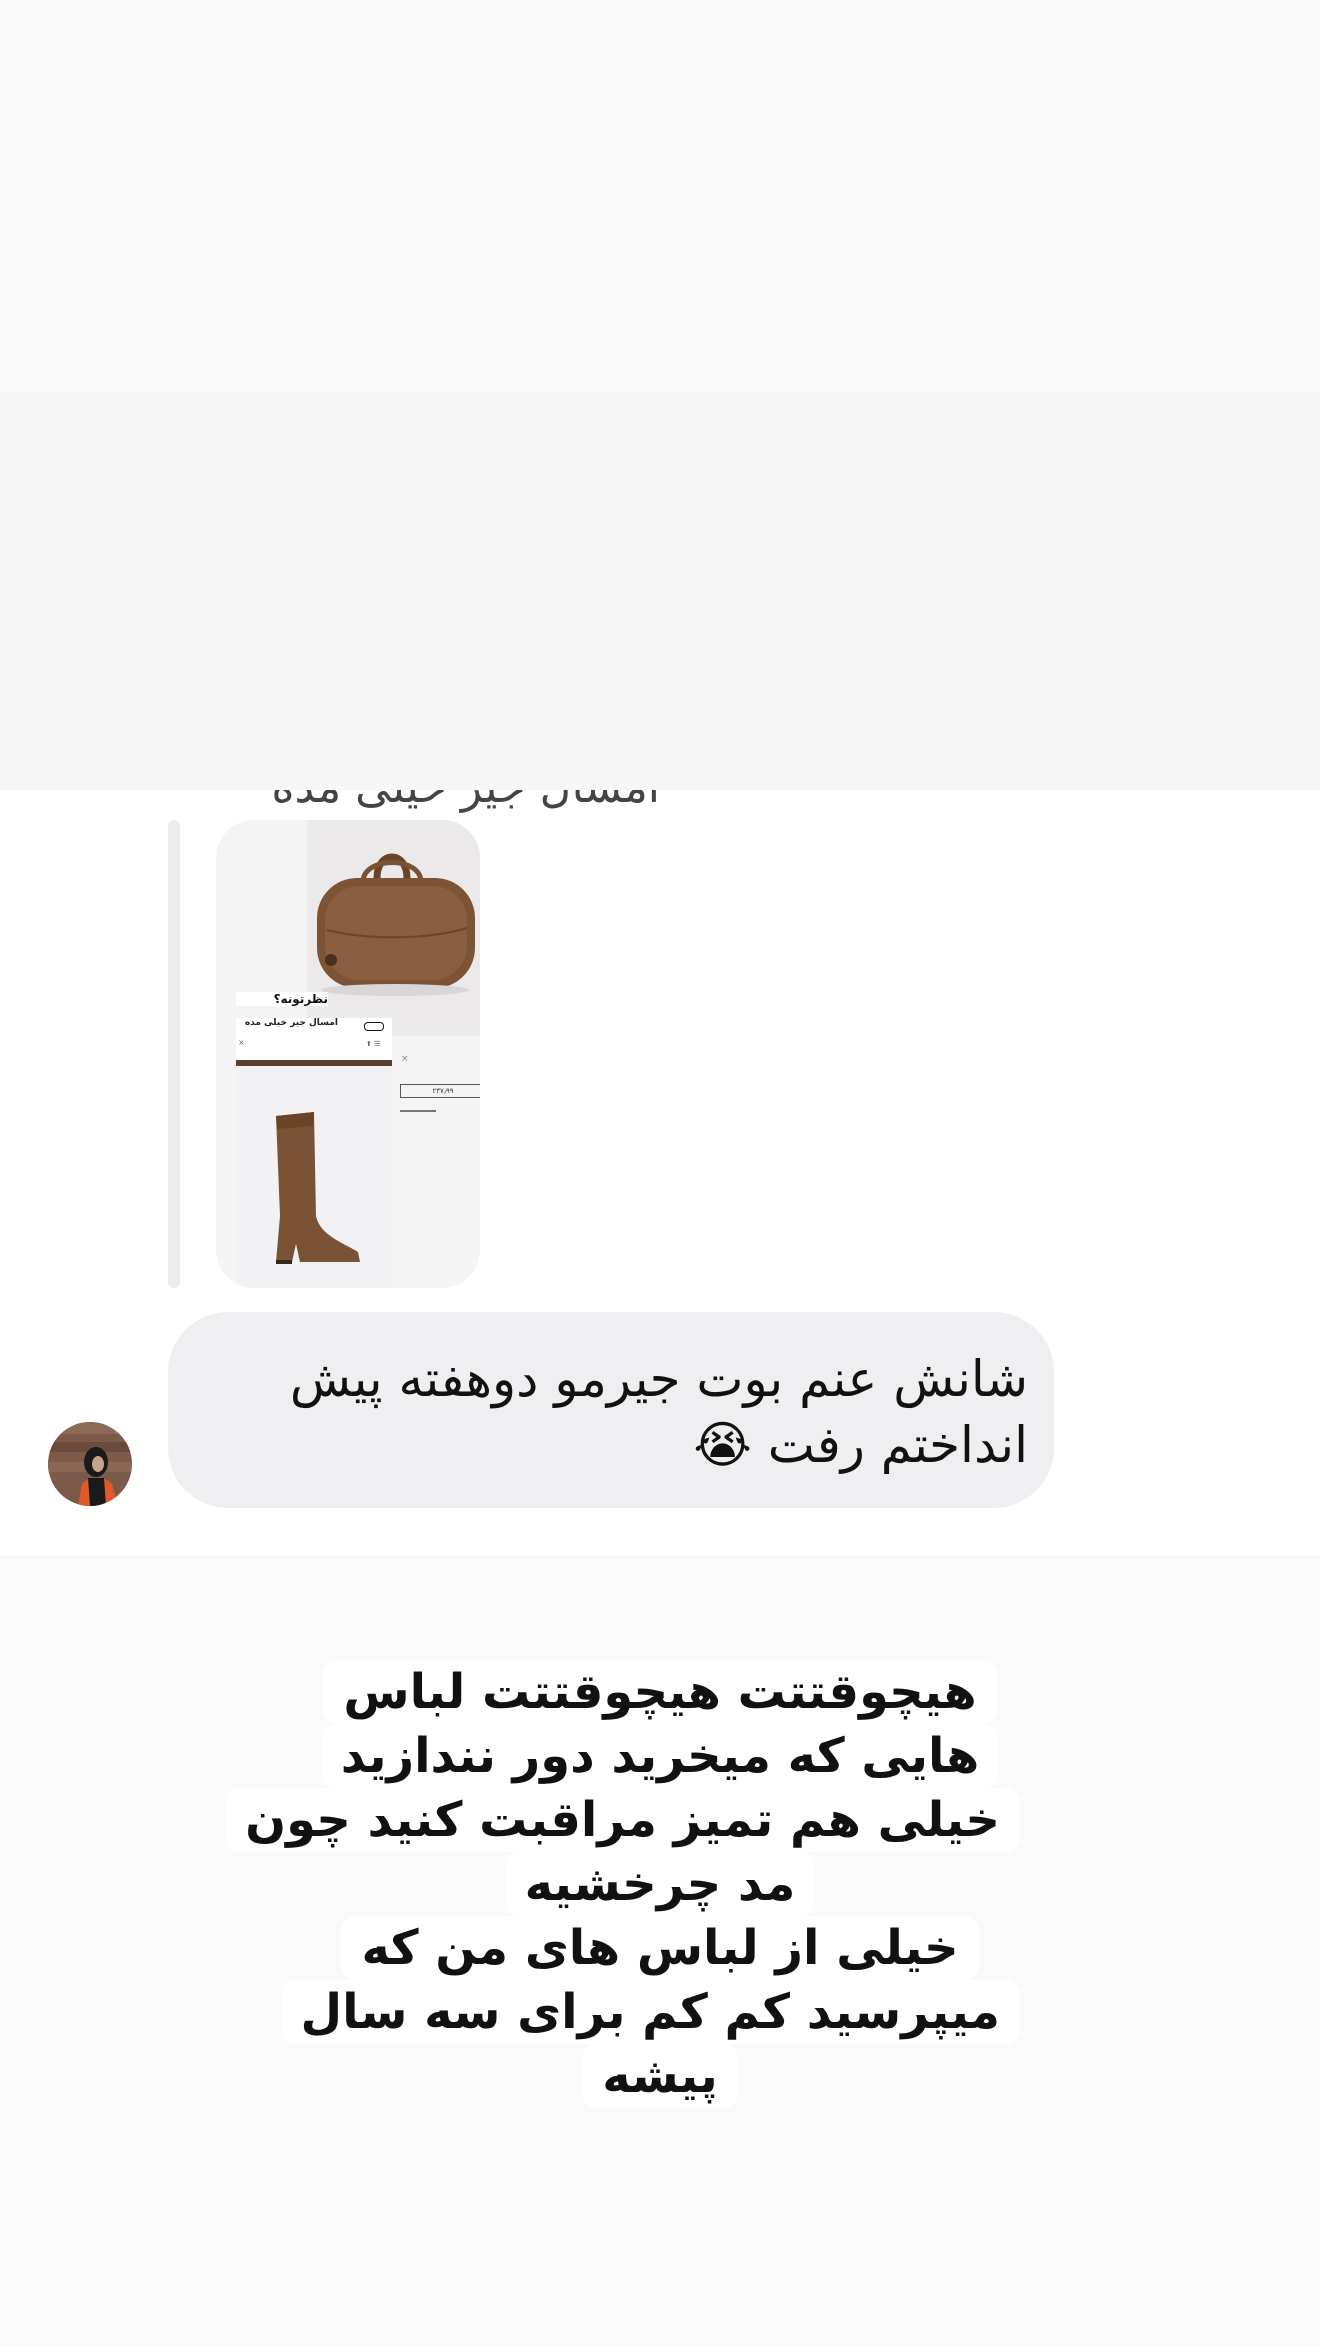 The image size is (1320, 2346). Describe the element at coordinates (373, 1044) in the screenshot. I see `share-icons: ⬆ ☰` at that location.